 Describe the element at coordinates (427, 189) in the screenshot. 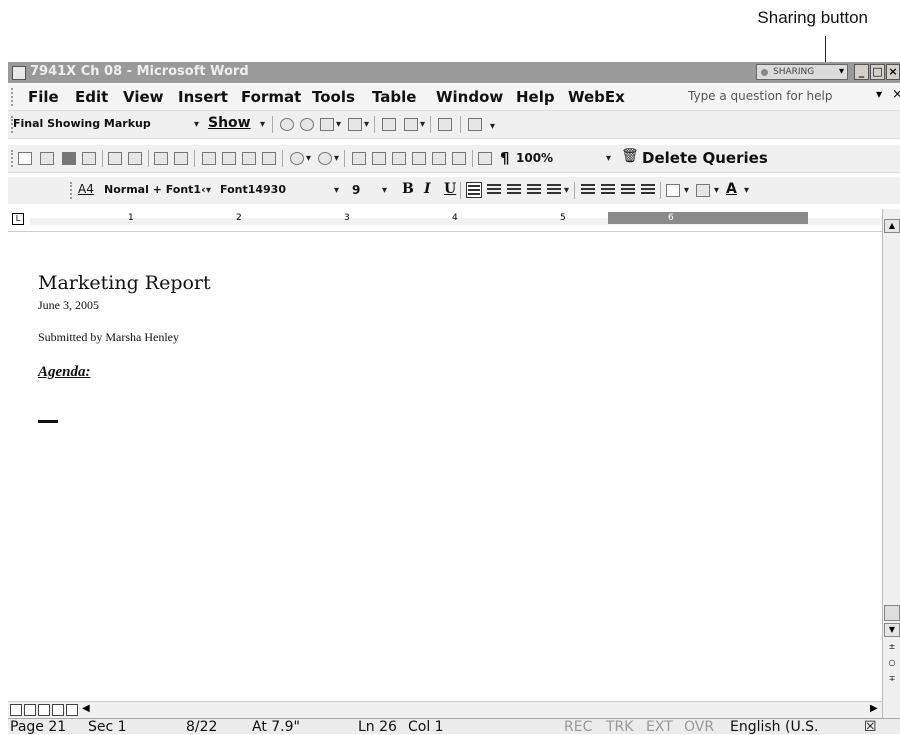

I see `italic-button: I` at that location.